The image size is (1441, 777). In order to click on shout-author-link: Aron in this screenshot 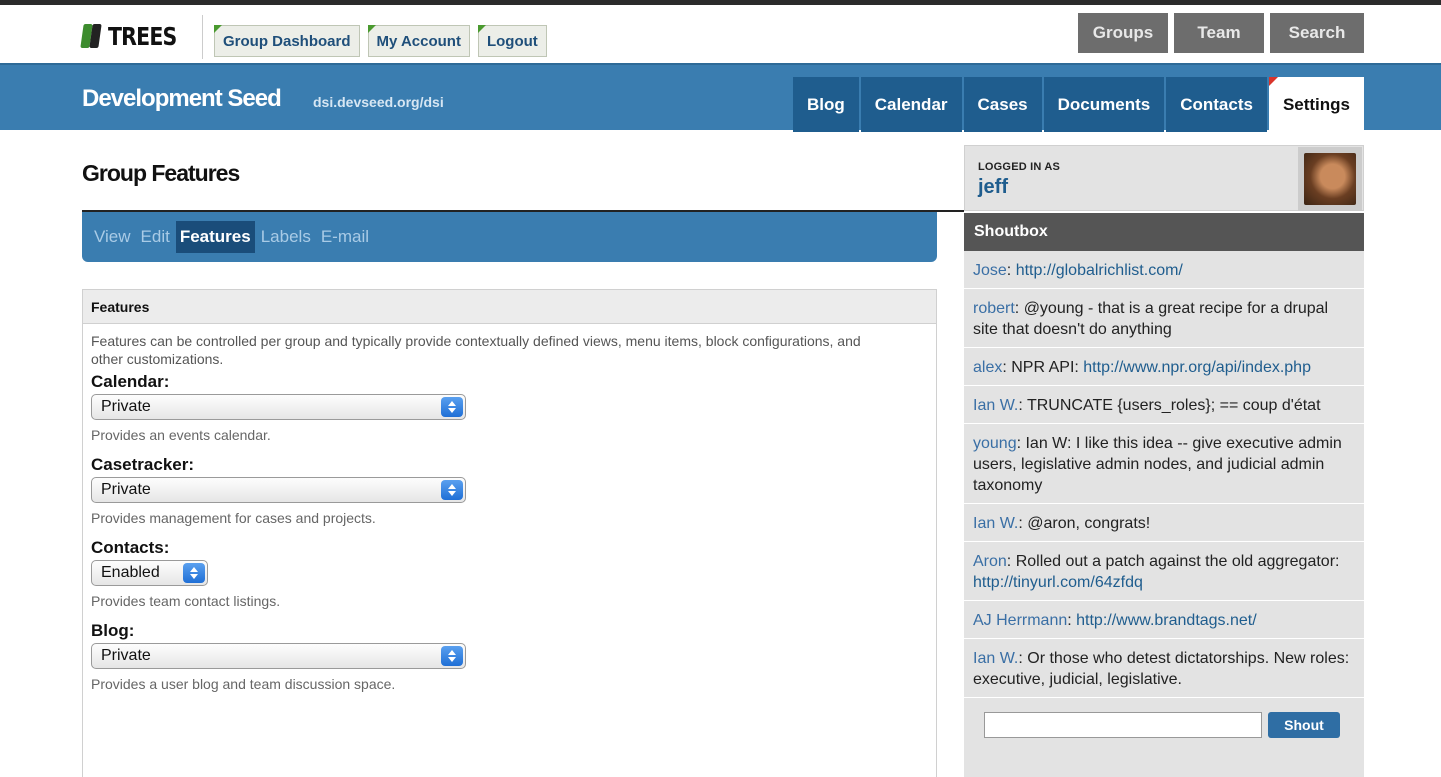, I will do `click(990, 561)`.